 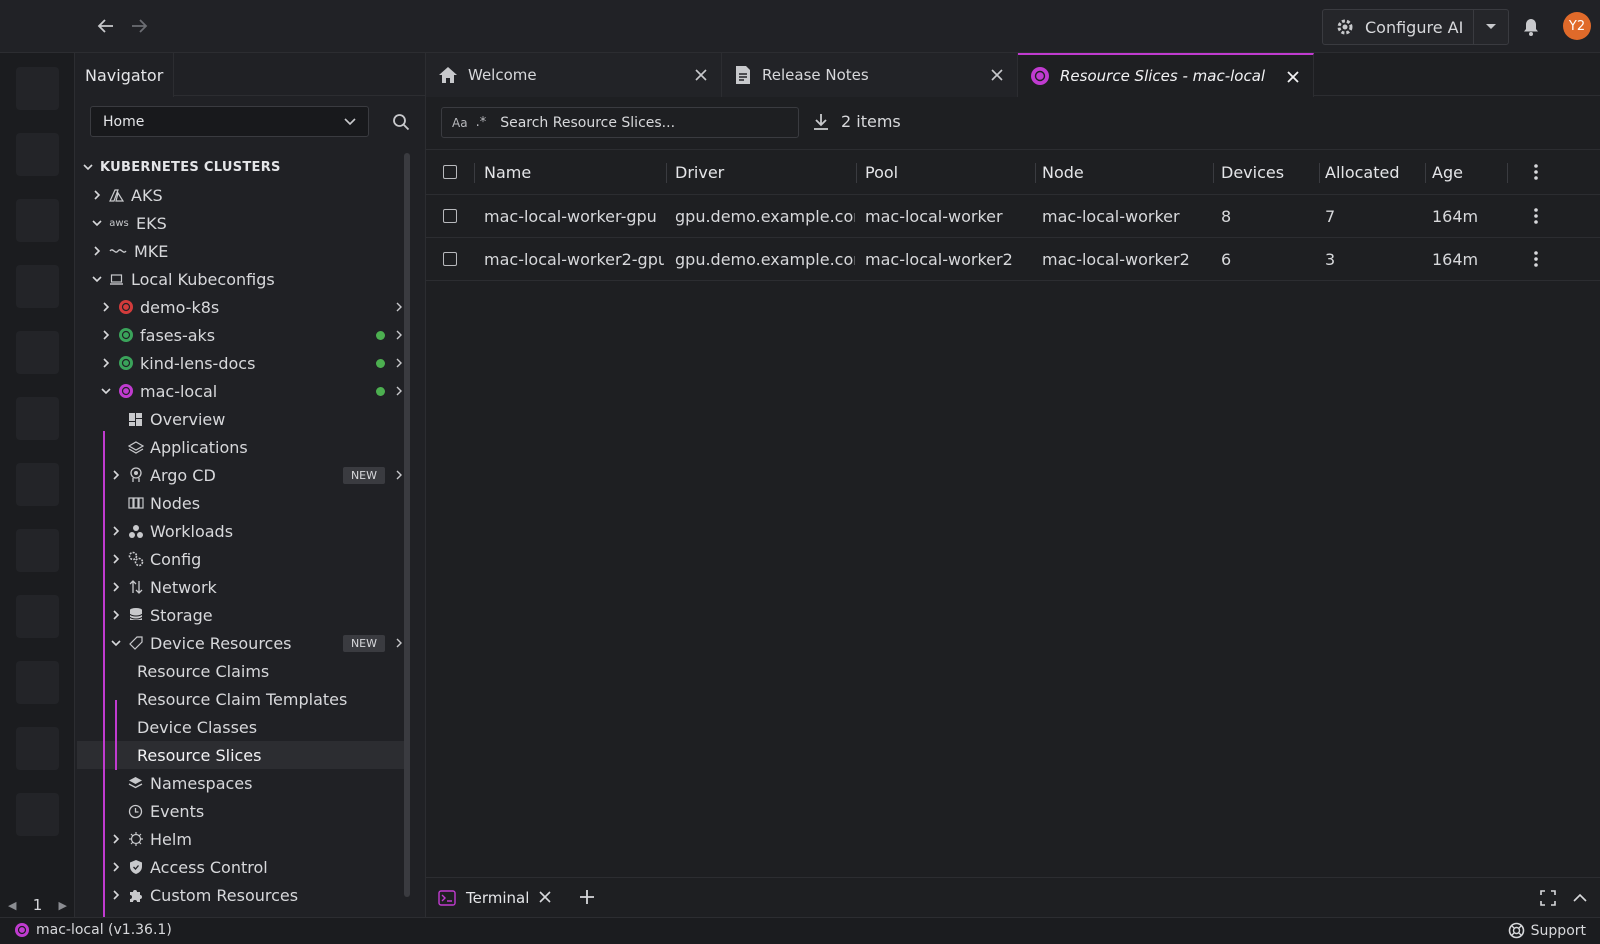 I want to click on tab-resource-slices: Resource Slices - mac-local, so click(x=1166, y=75).